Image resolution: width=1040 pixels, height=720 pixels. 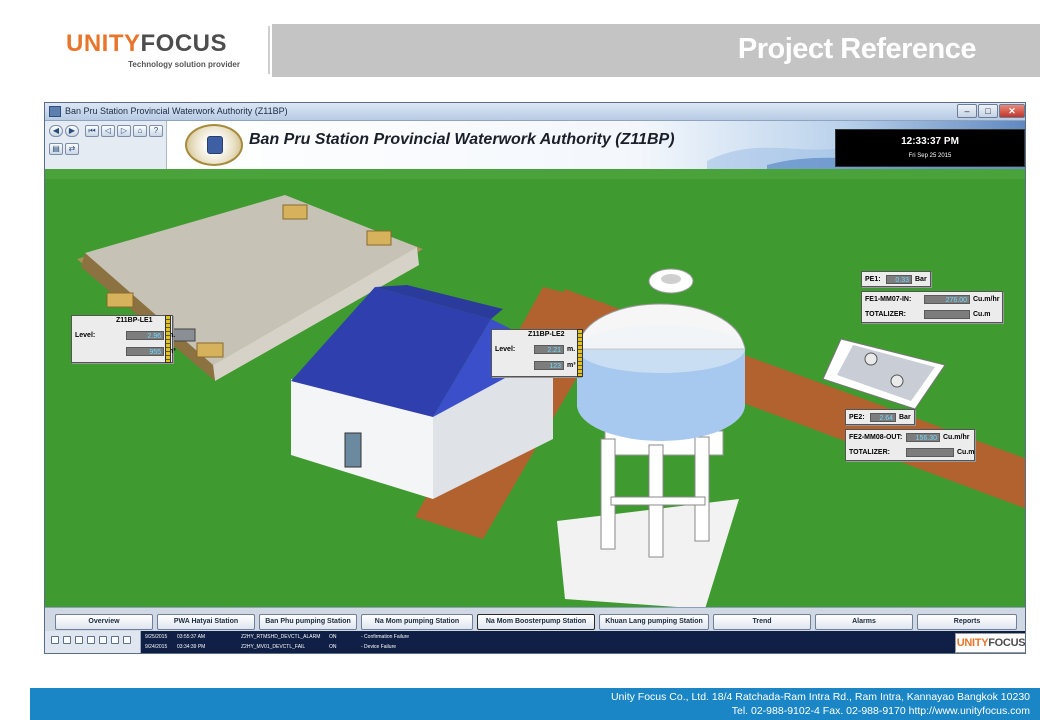 I want to click on filter-icon, so click(x=79, y=640).